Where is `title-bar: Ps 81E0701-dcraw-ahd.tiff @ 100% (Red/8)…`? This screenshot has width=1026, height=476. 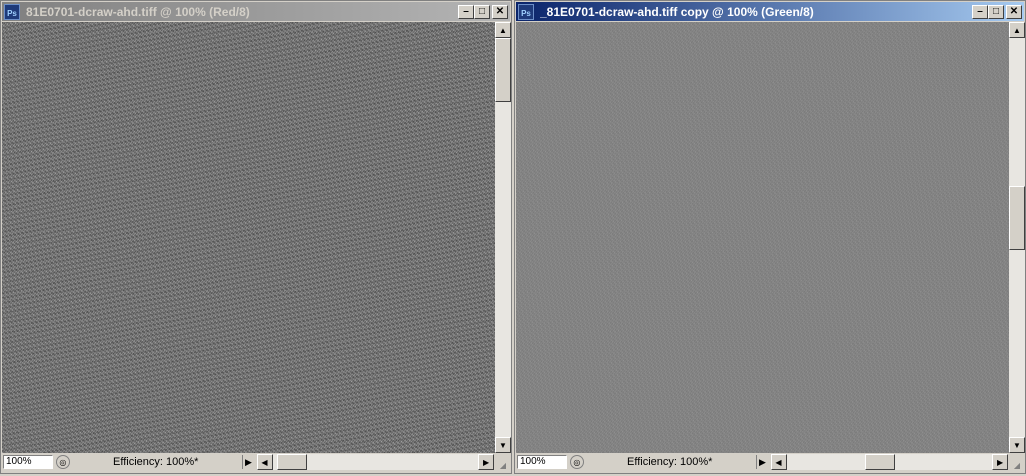 title-bar: Ps 81E0701-dcraw-ahd.tiff @ 100% (Red/8)… is located at coordinates (256, 11).